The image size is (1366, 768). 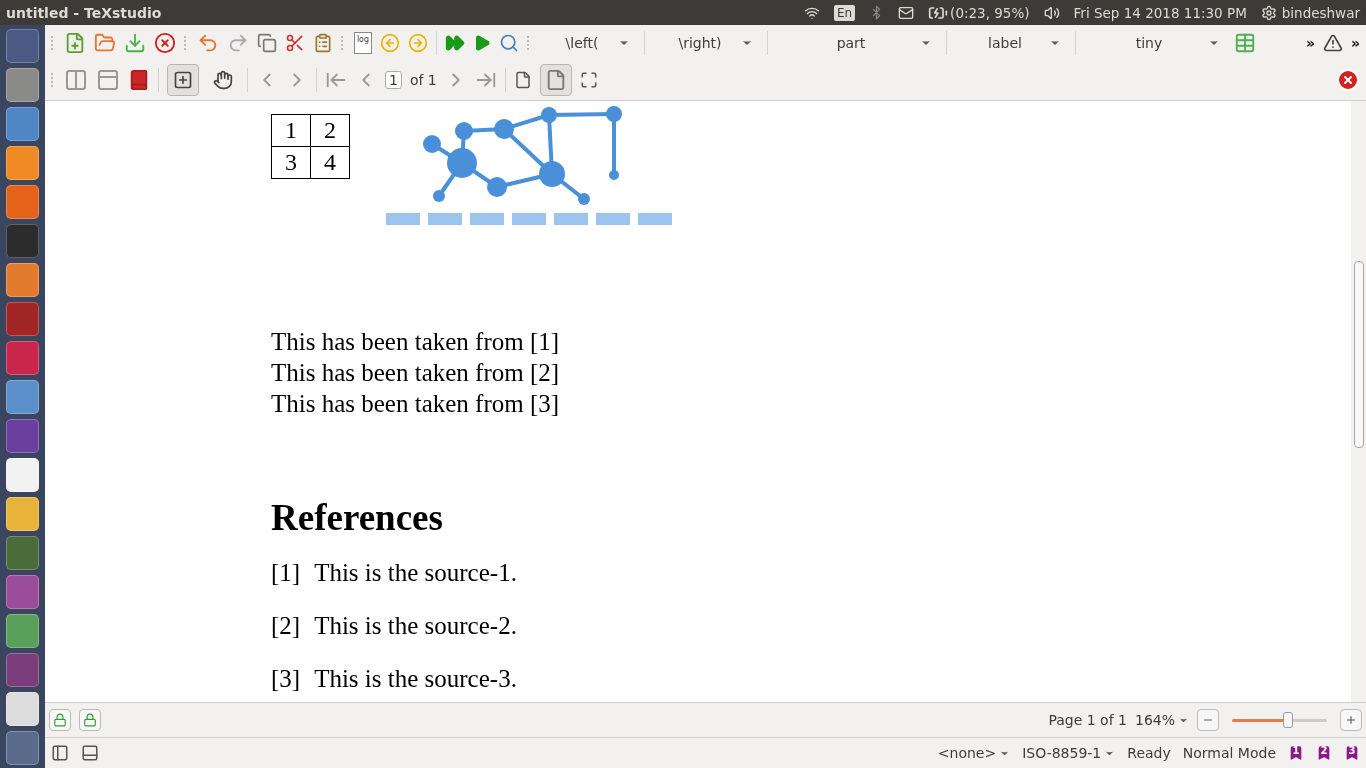 I want to click on window-icon, so click(x=108, y=80).